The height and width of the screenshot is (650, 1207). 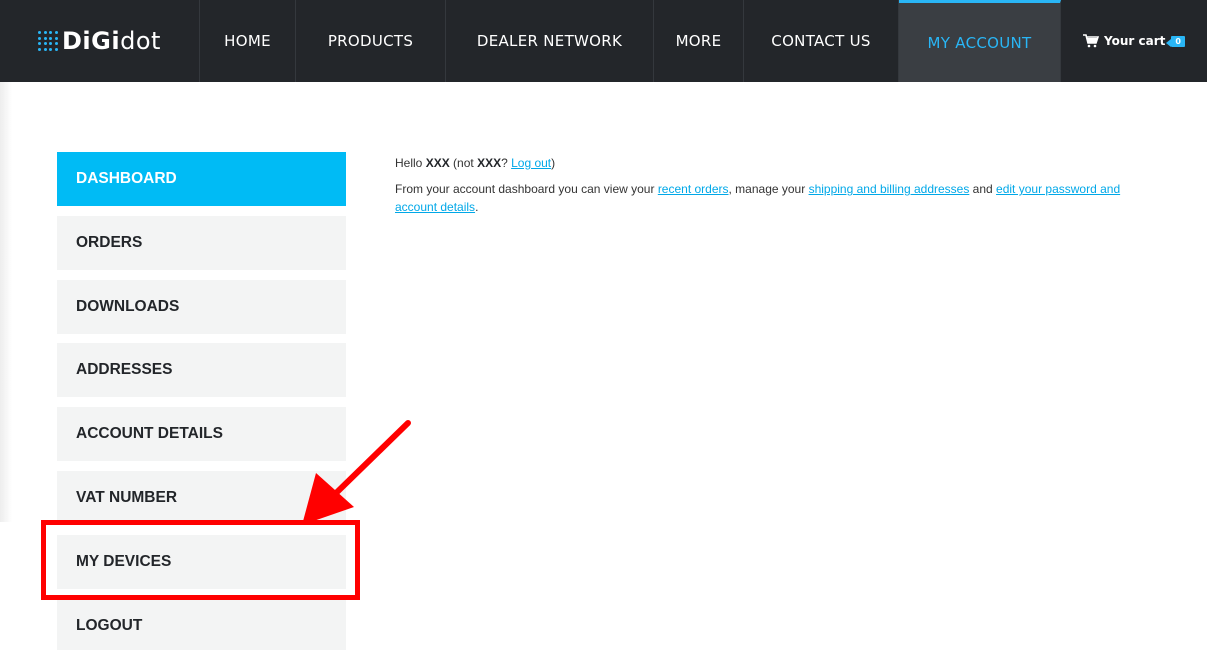 I want to click on nav-dealer-network: DEALER NETWORK, so click(x=550, y=41).